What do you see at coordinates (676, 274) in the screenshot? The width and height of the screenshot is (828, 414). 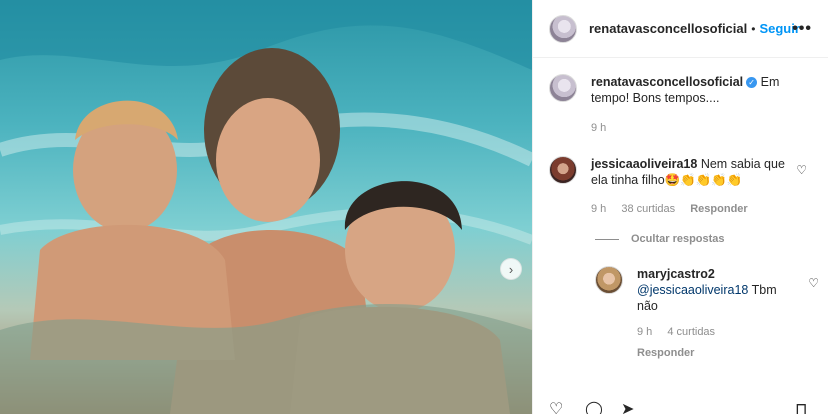 I see `reply-username: maryjcastro2` at bounding box center [676, 274].